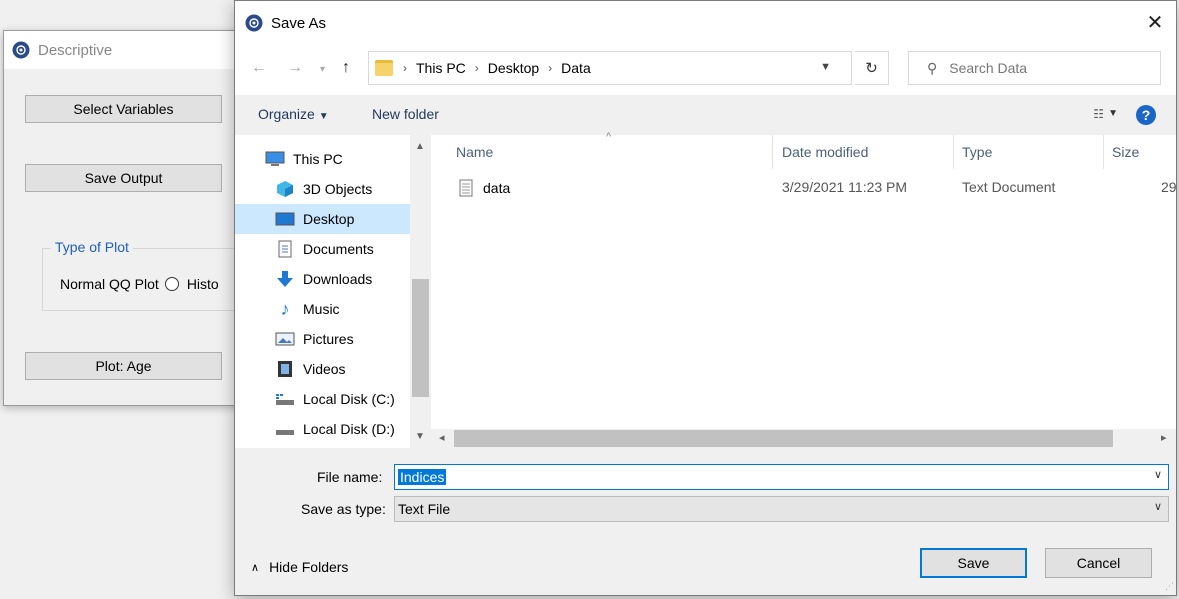 Image resolution: width=1179 pixels, height=599 pixels. Describe the element at coordinates (346, 68) in the screenshot. I see `up-arrow-icon: ↑` at that location.